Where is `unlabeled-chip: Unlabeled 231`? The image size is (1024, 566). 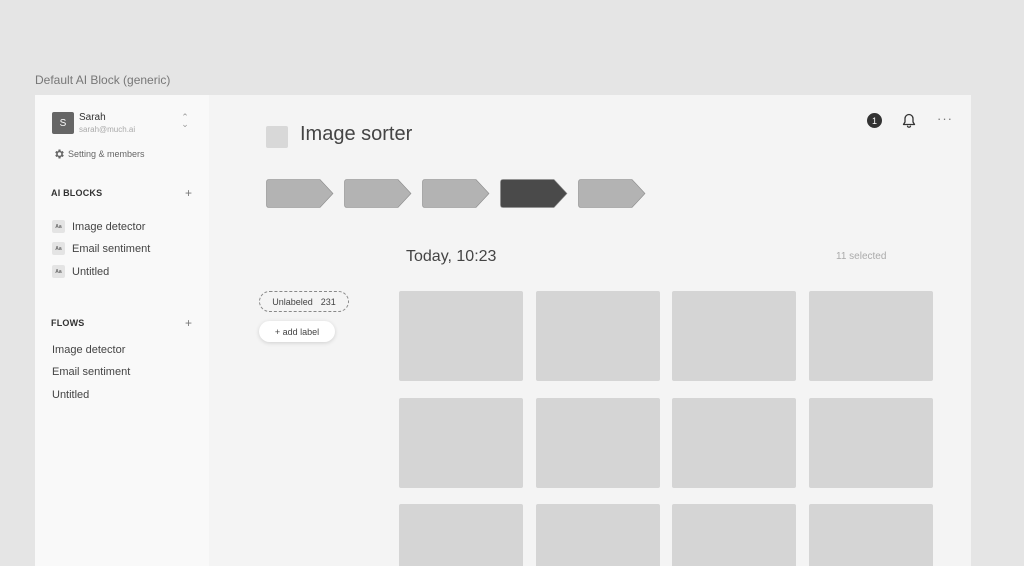
unlabeled-chip: Unlabeled 231 is located at coordinates (304, 301).